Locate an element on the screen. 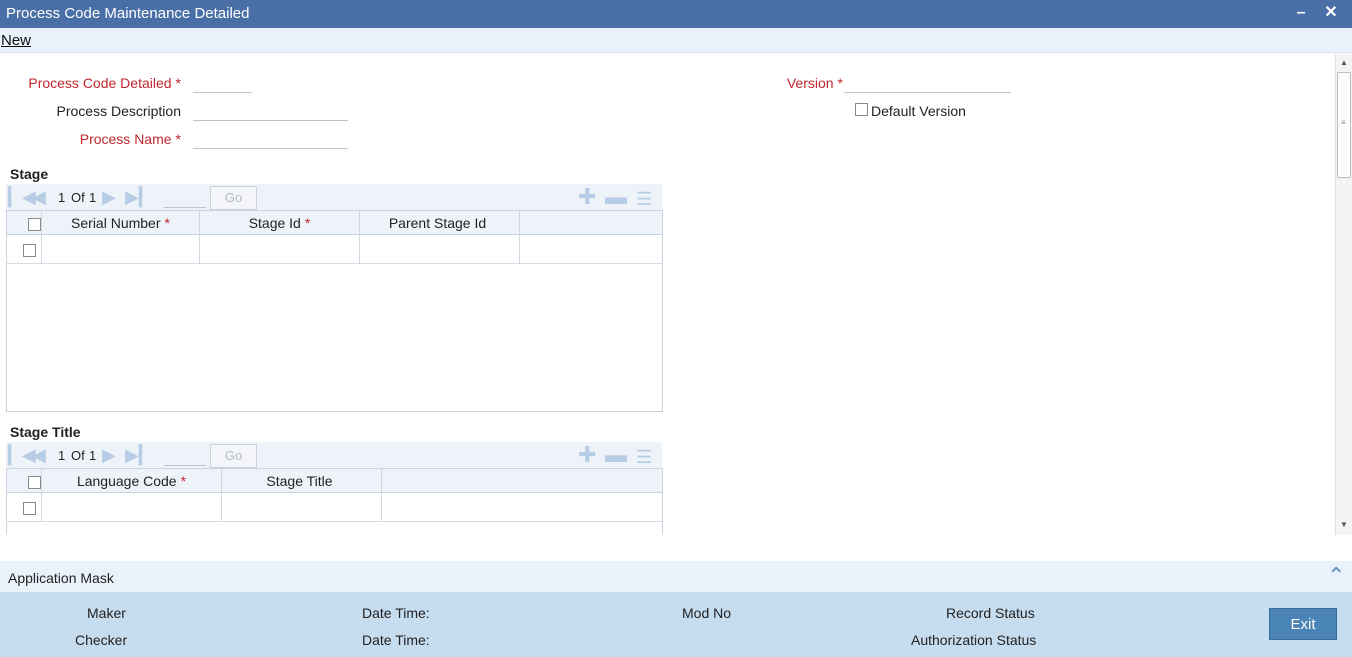 The height and width of the screenshot is (657, 1352). application-mask-bar: Application Mask ⌃ is located at coordinates (676, 576).